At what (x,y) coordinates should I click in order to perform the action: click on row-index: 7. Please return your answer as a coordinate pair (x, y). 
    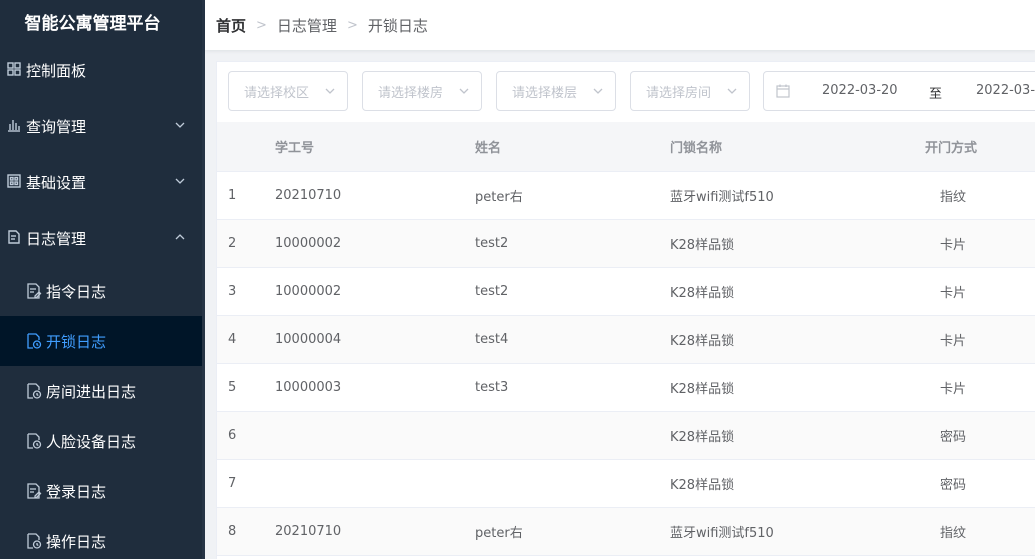
    Looking at the image, I should click on (232, 483).